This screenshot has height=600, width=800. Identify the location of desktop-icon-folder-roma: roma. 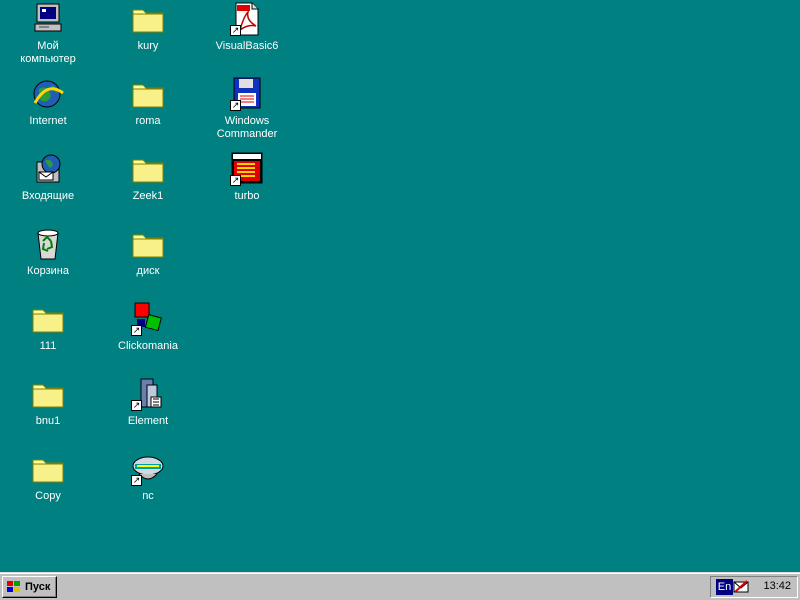
(148, 112).